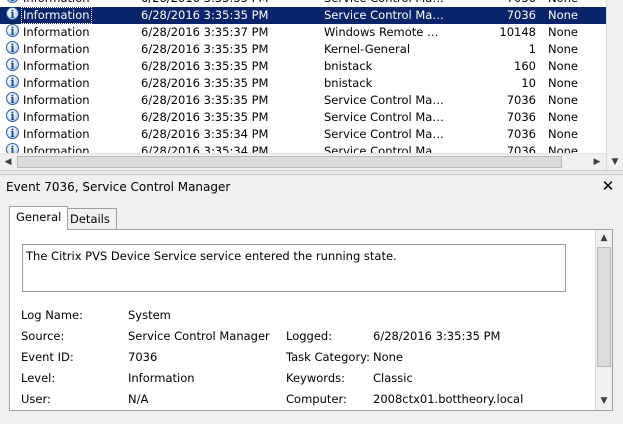 The image size is (623, 424). I want to click on user-value: N/A, so click(138, 399).